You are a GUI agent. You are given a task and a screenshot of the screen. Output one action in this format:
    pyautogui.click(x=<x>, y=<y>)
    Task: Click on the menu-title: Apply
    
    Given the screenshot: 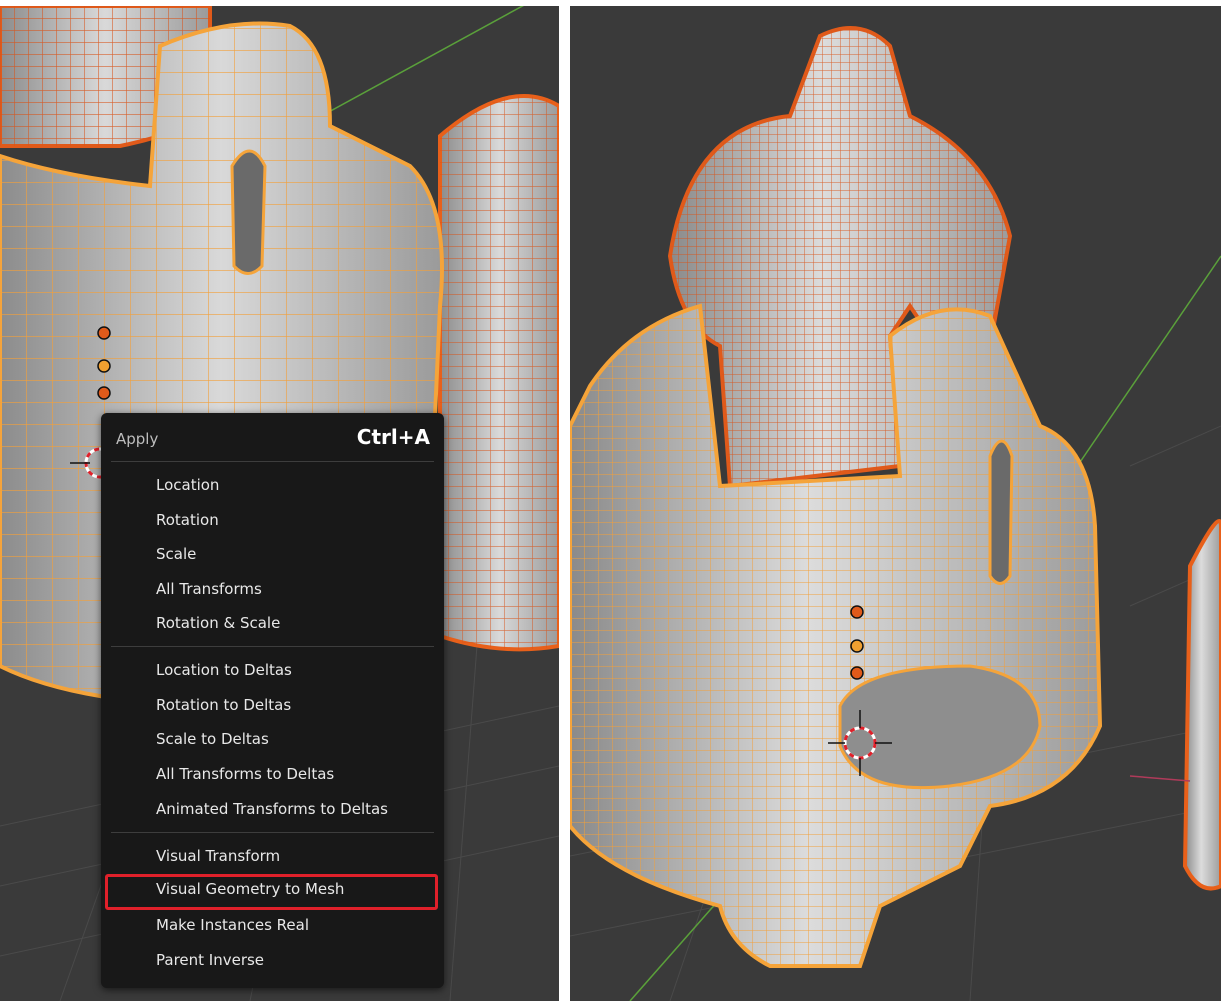 What is the action you would take?
    pyautogui.click(x=137, y=439)
    